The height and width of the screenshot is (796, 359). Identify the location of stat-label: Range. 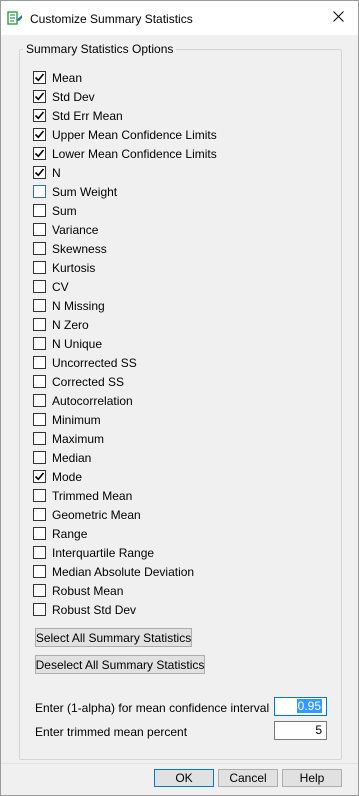
(70, 533).